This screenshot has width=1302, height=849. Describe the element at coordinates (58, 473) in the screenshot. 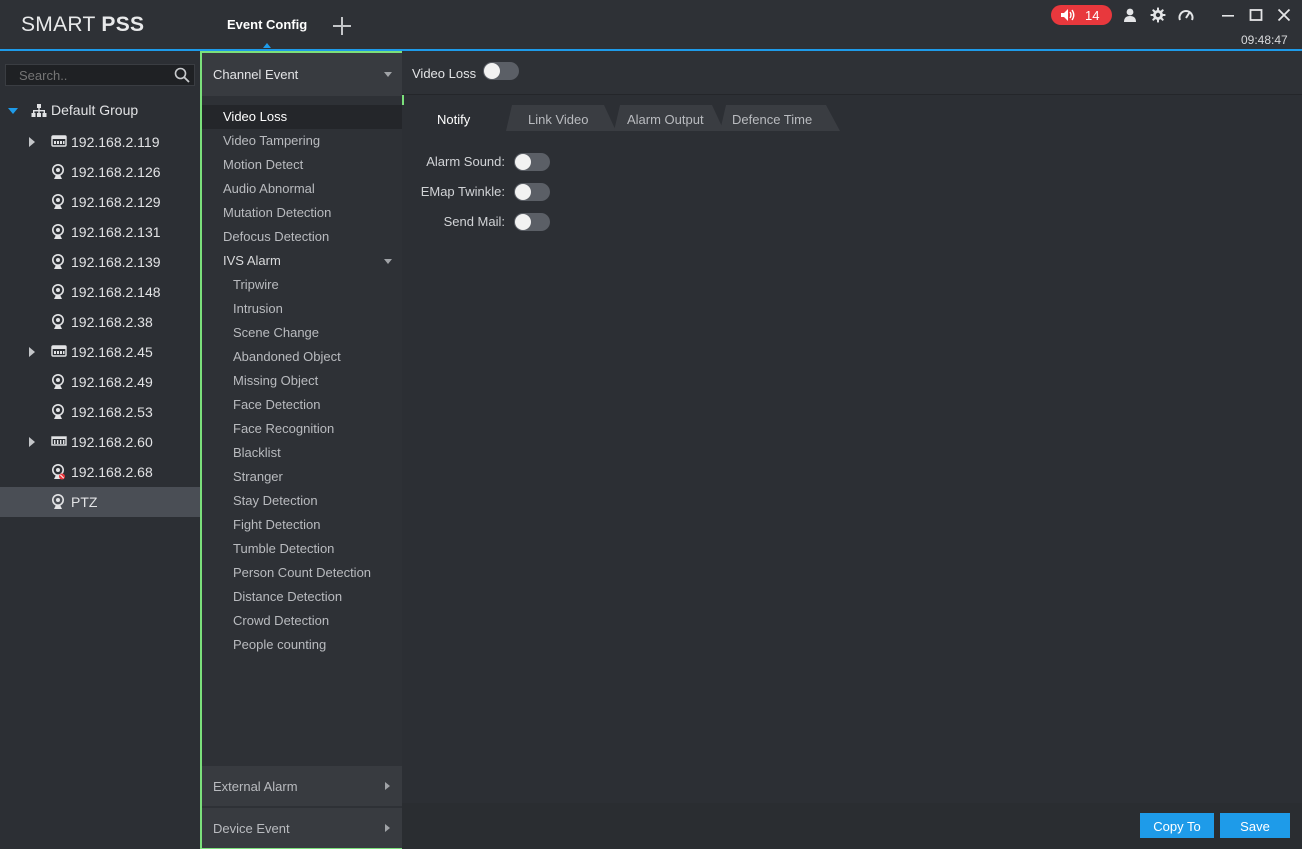

I see `camera-offline-icon` at that location.